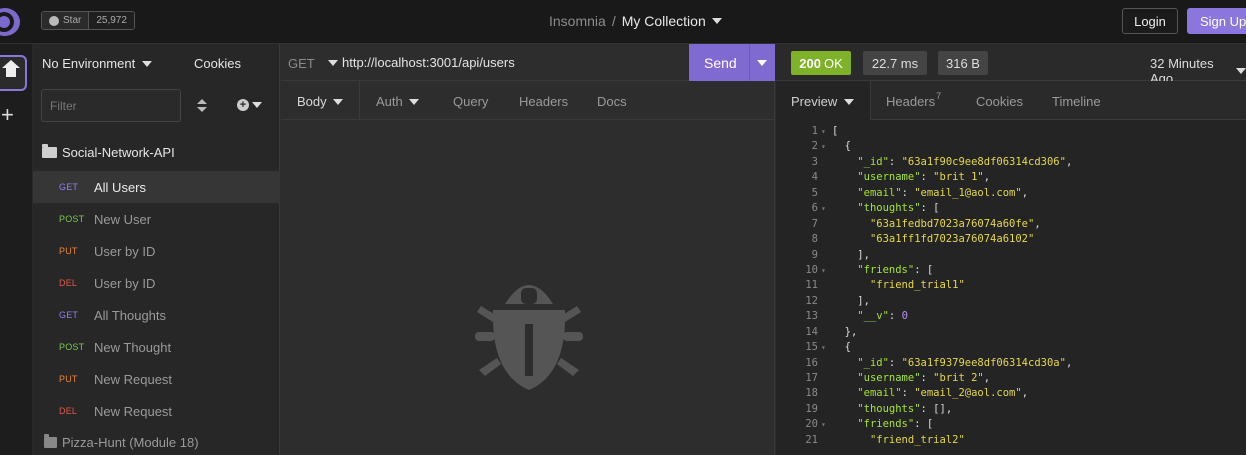  What do you see at coordinates (965, 161) in the screenshot?
I see `code-text: "_id": "63a1f90c9ee8df06314cd306",` at bounding box center [965, 161].